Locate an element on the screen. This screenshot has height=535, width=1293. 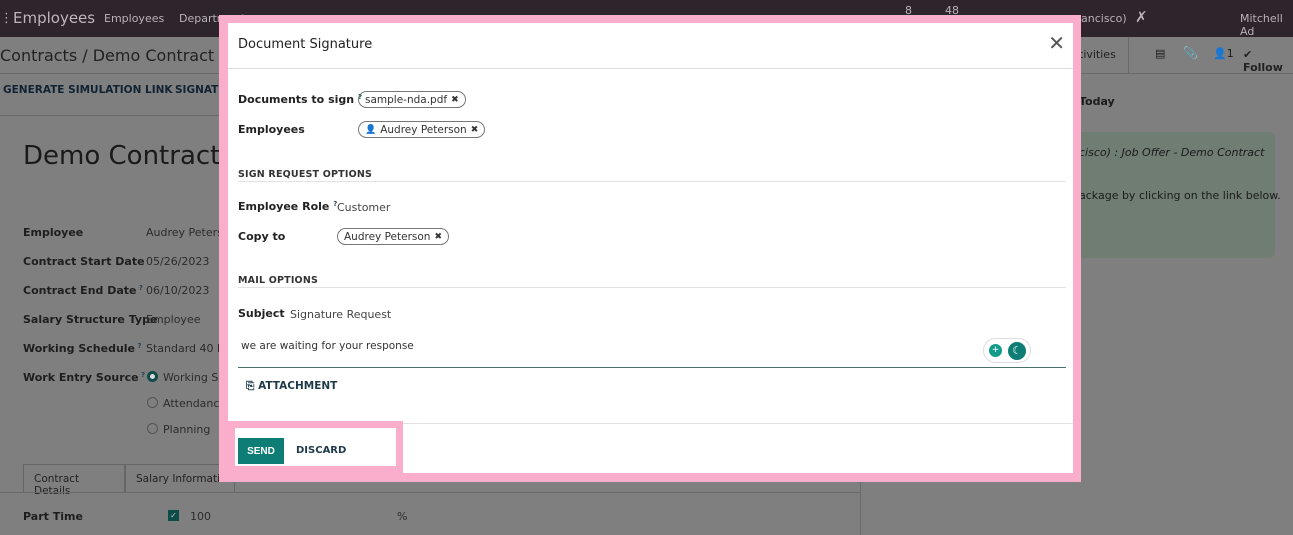
radio-checked is located at coordinates (152, 376).